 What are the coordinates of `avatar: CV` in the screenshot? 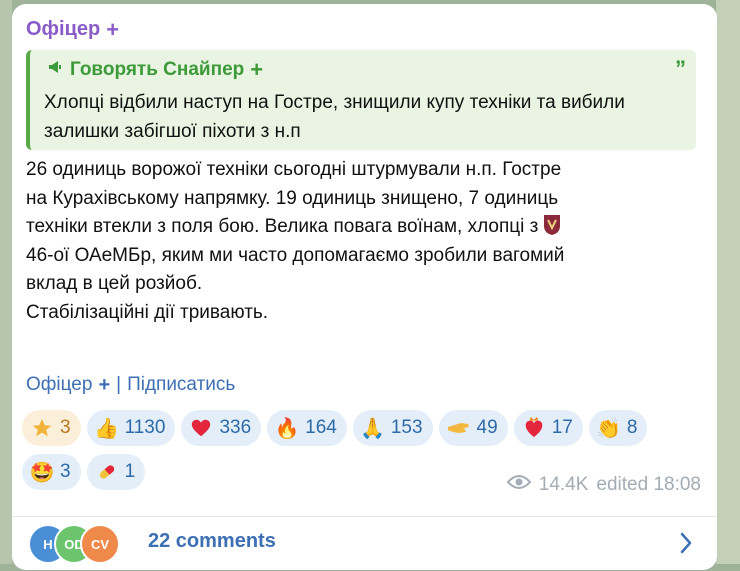 It's located at (100, 544).